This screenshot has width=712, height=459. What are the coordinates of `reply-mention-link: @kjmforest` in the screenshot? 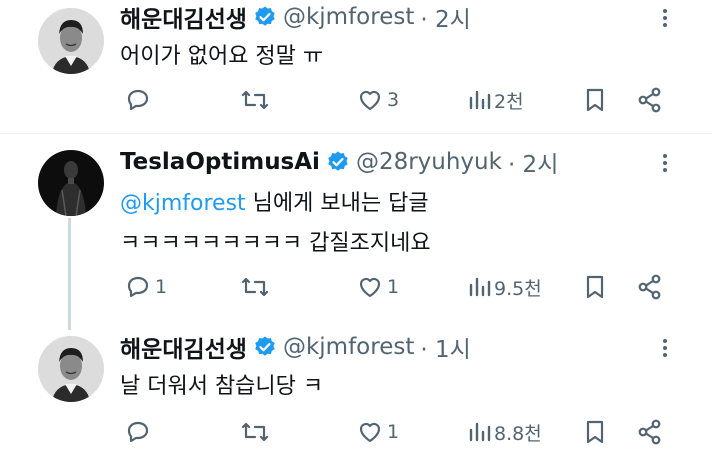 It's located at (183, 203).